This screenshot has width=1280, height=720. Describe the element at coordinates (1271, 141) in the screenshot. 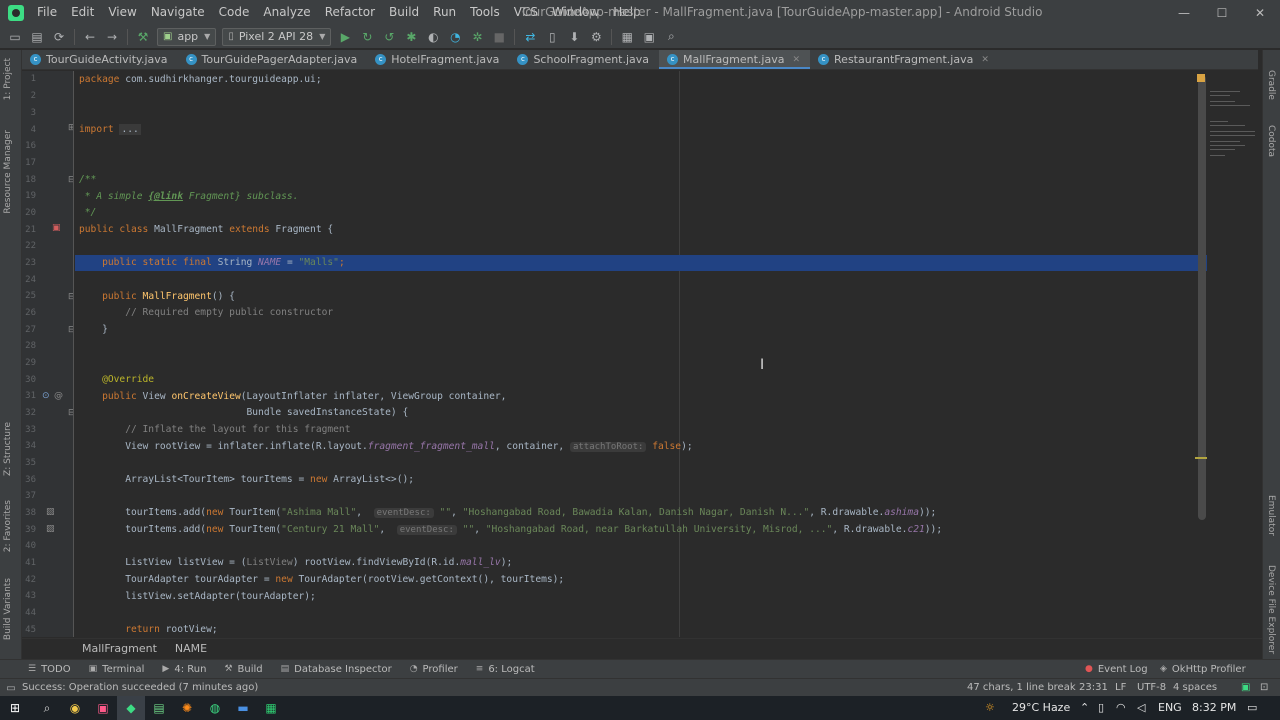

I see `codota-tool-window: Codota` at that location.